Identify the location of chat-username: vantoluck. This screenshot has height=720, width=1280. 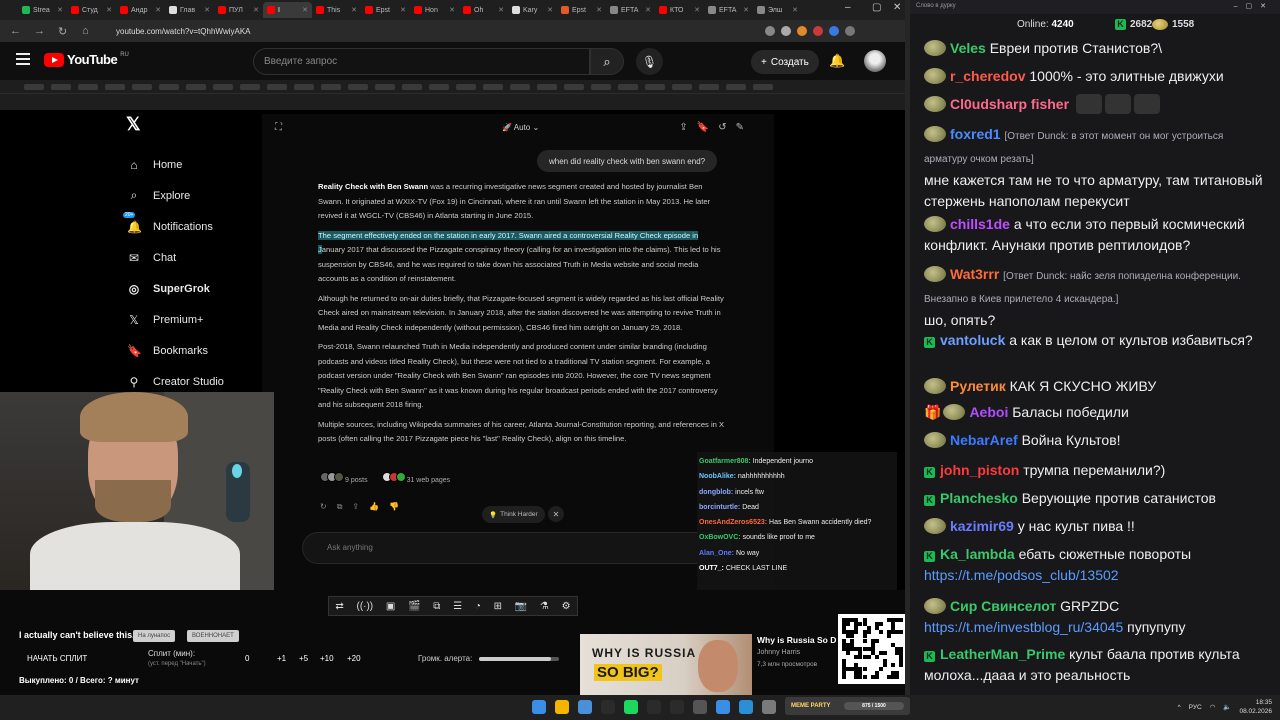
(972, 340).